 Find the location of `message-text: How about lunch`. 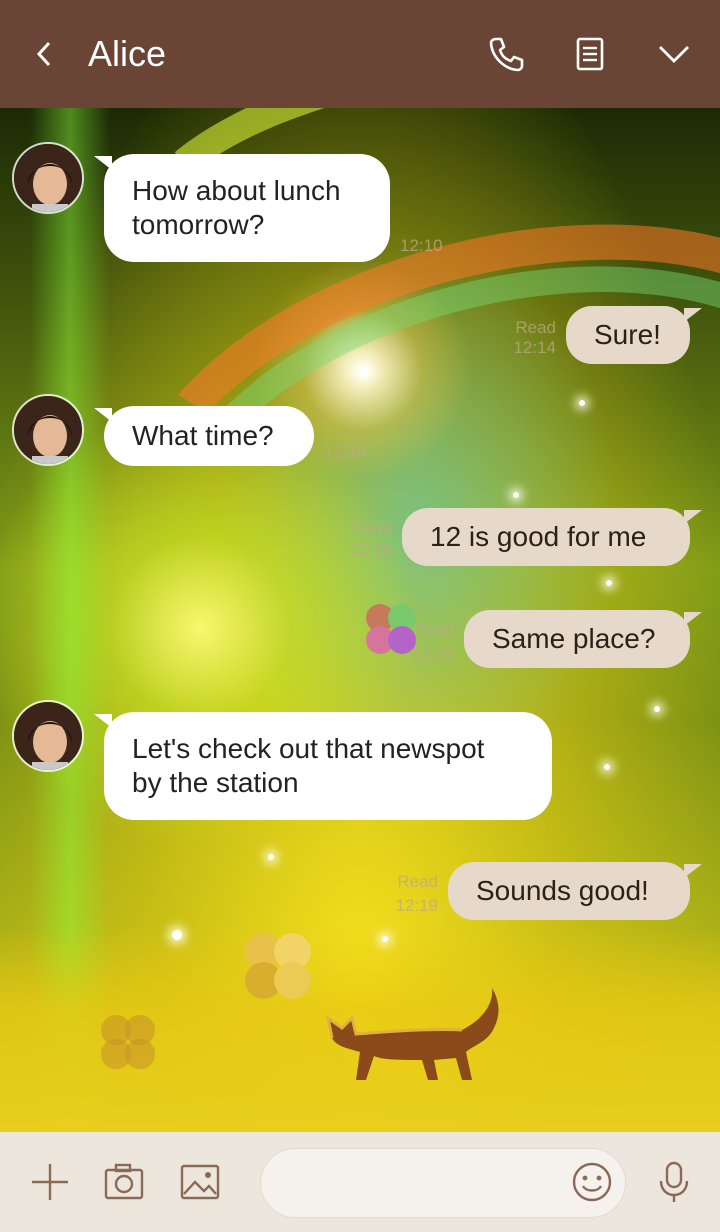

message-text: How about lunch is located at coordinates (236, 190).